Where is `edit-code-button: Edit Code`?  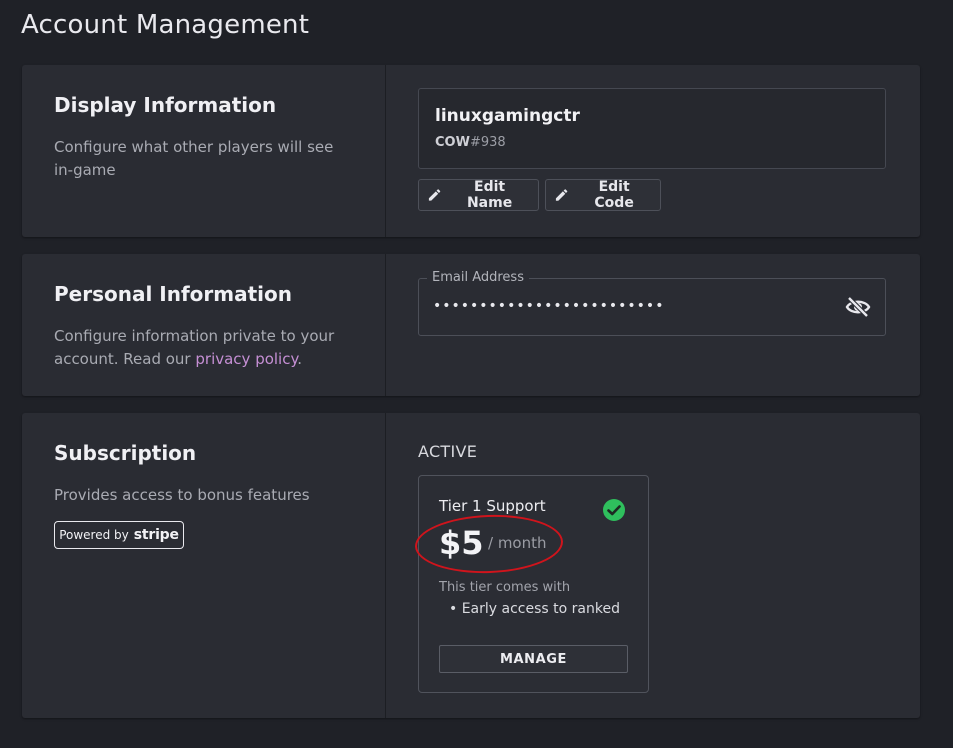
edit-code-button: Edit Code is located at coordinates (603, 195).